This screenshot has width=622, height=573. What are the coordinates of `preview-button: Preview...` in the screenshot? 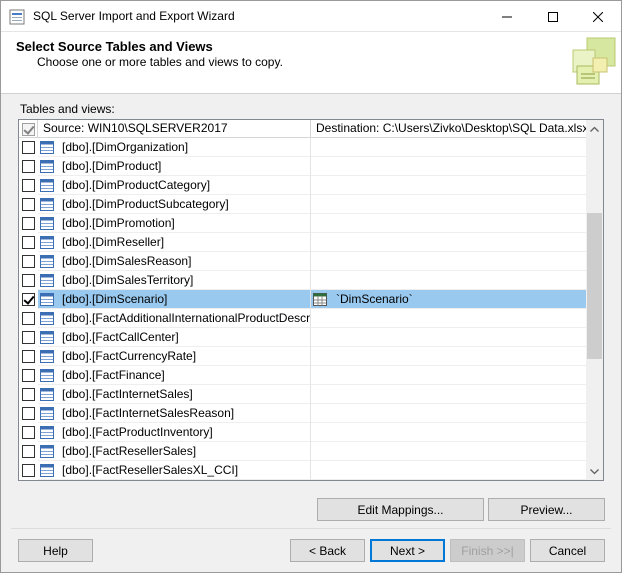 It's located at (546, 509).